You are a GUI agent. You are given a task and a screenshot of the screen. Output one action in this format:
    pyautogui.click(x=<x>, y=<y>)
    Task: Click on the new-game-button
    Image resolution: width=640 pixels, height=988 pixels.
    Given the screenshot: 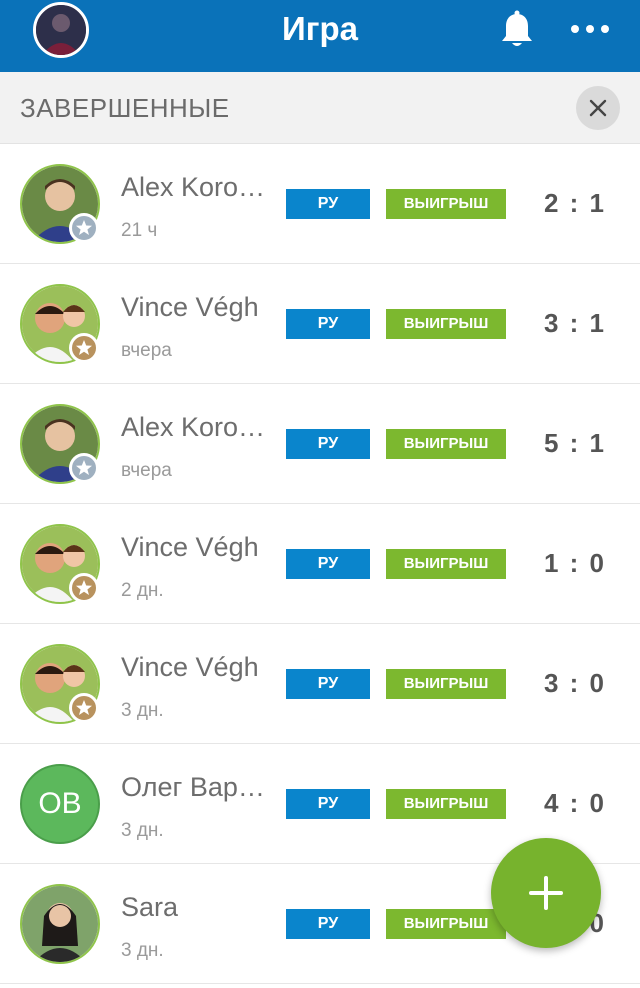 What is the action you would take?
    pyautogui.click(x=546, y=893)
    